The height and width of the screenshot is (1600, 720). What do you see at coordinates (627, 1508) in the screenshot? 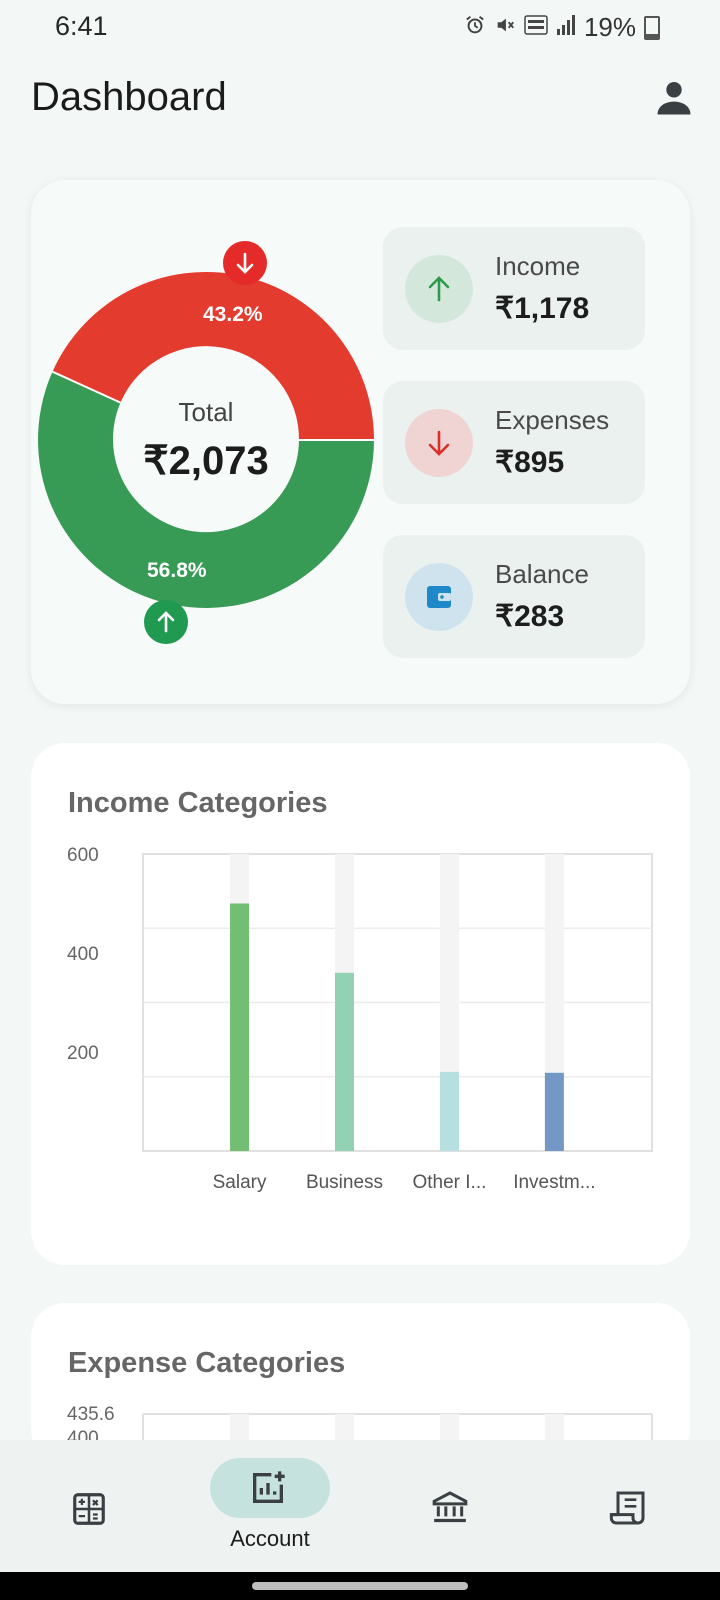
I see `receipt-icon` at bounding box center [627, 1508].